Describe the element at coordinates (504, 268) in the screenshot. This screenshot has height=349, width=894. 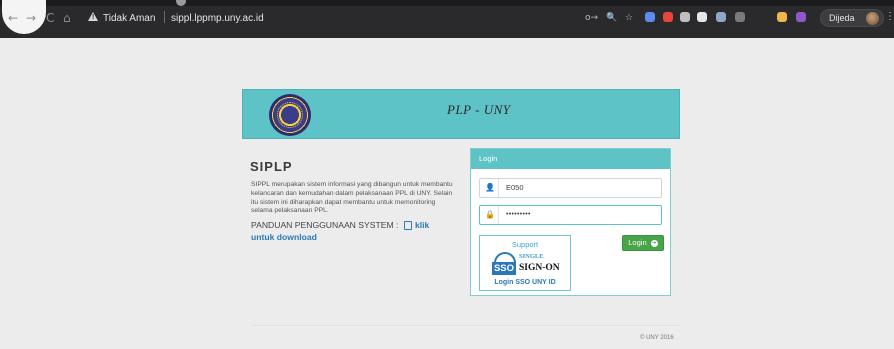
I see `sso-badge: SSO` at that location.